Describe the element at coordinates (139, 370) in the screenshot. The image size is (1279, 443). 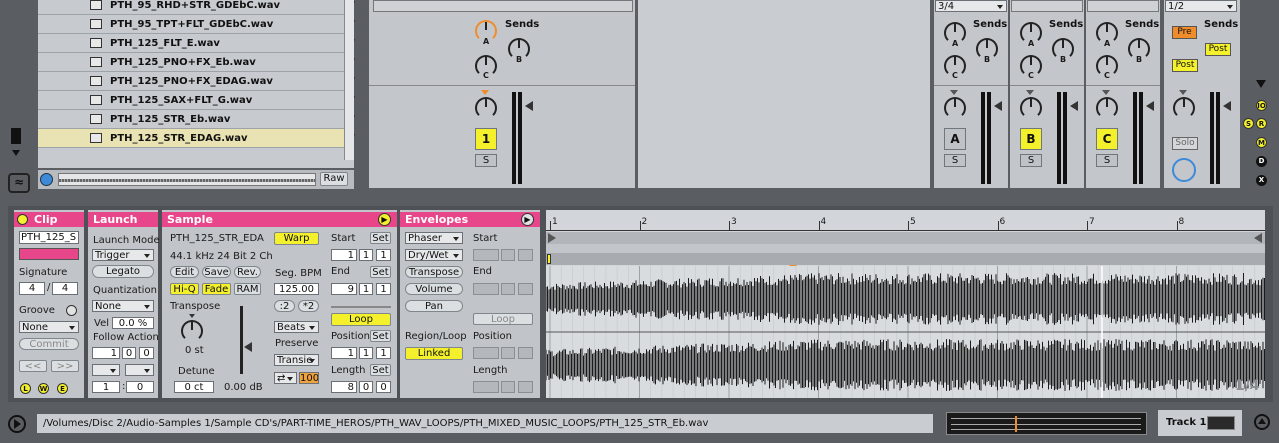
I see `follow-action-b-select` at that location.